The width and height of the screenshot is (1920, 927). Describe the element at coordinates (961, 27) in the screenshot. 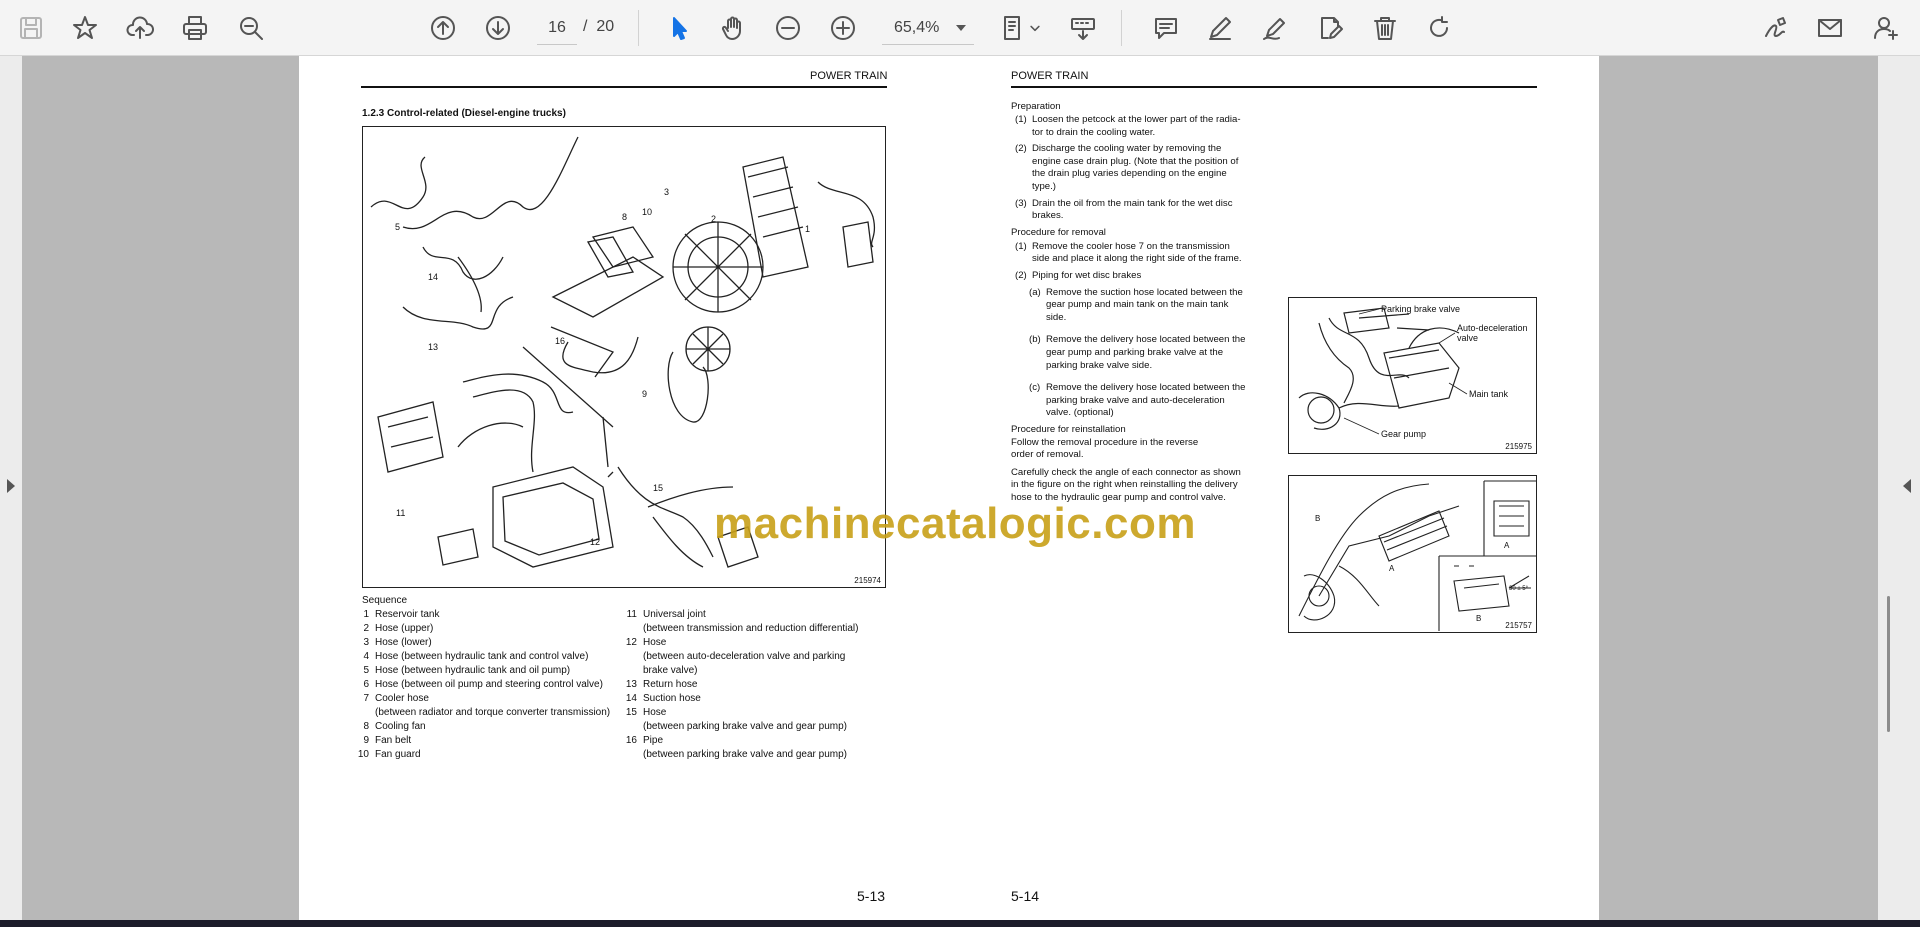

I see `chevron-down-icon` at that location.